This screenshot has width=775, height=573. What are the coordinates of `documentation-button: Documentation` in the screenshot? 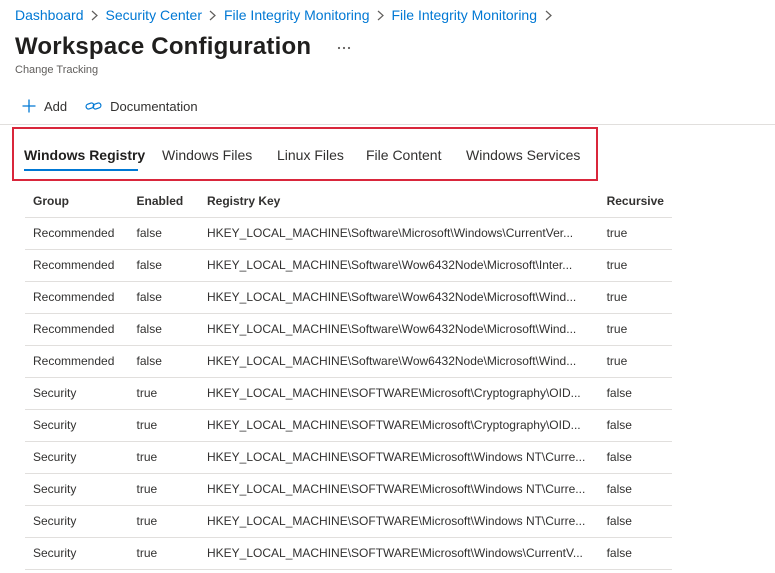 It's located at (141, 106).